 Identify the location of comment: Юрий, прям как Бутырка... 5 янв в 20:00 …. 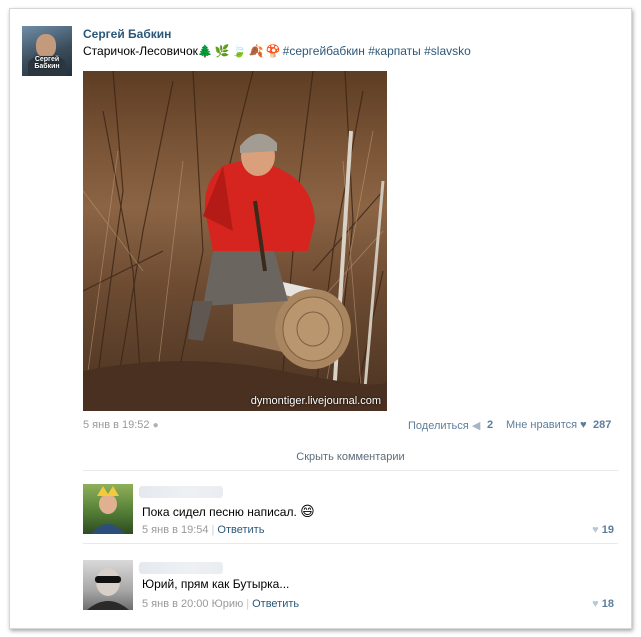
(350, 588).